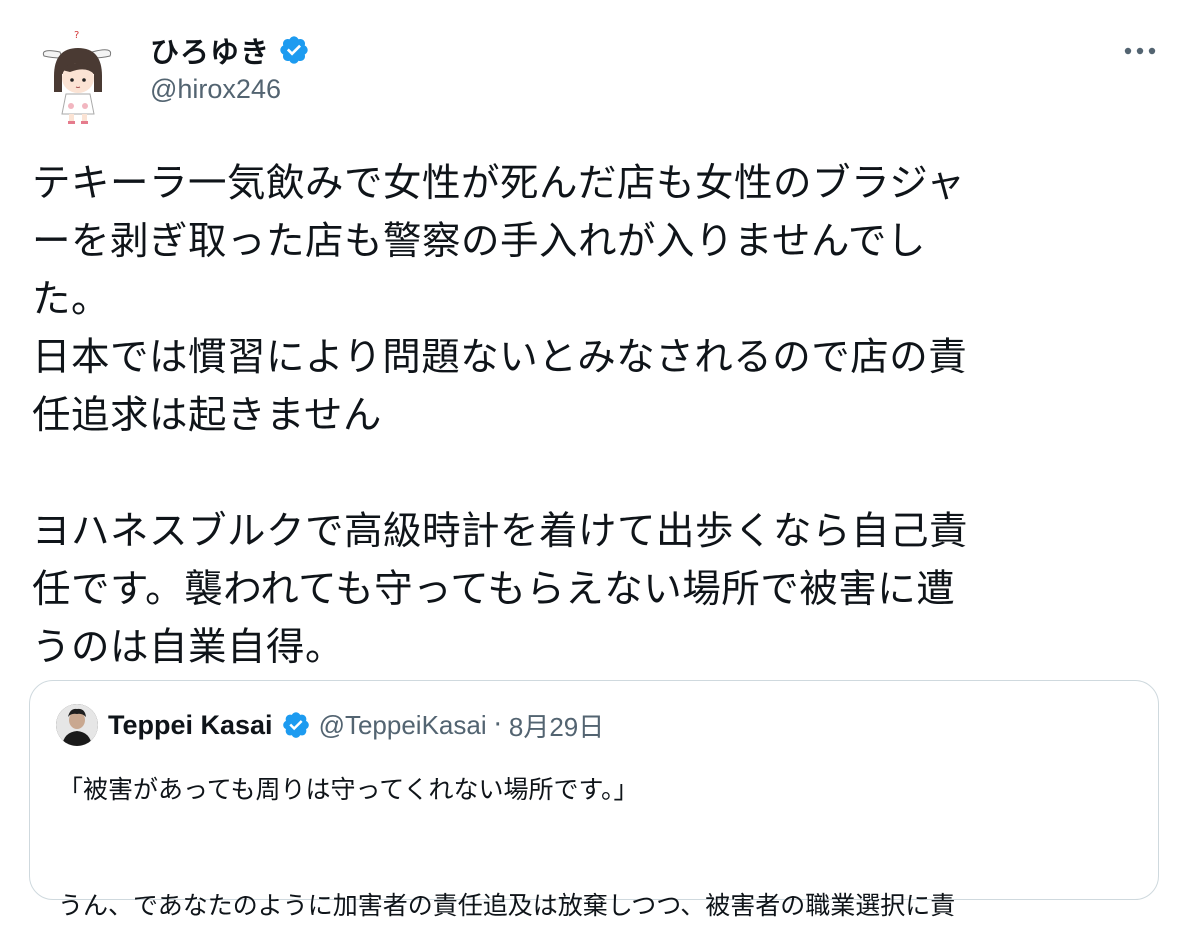  What do you see at coordinates (596, 70) in the screenshot?
I see `tweet-header: ? ひろゆき @hirox246` at bounding box center [596, 70].